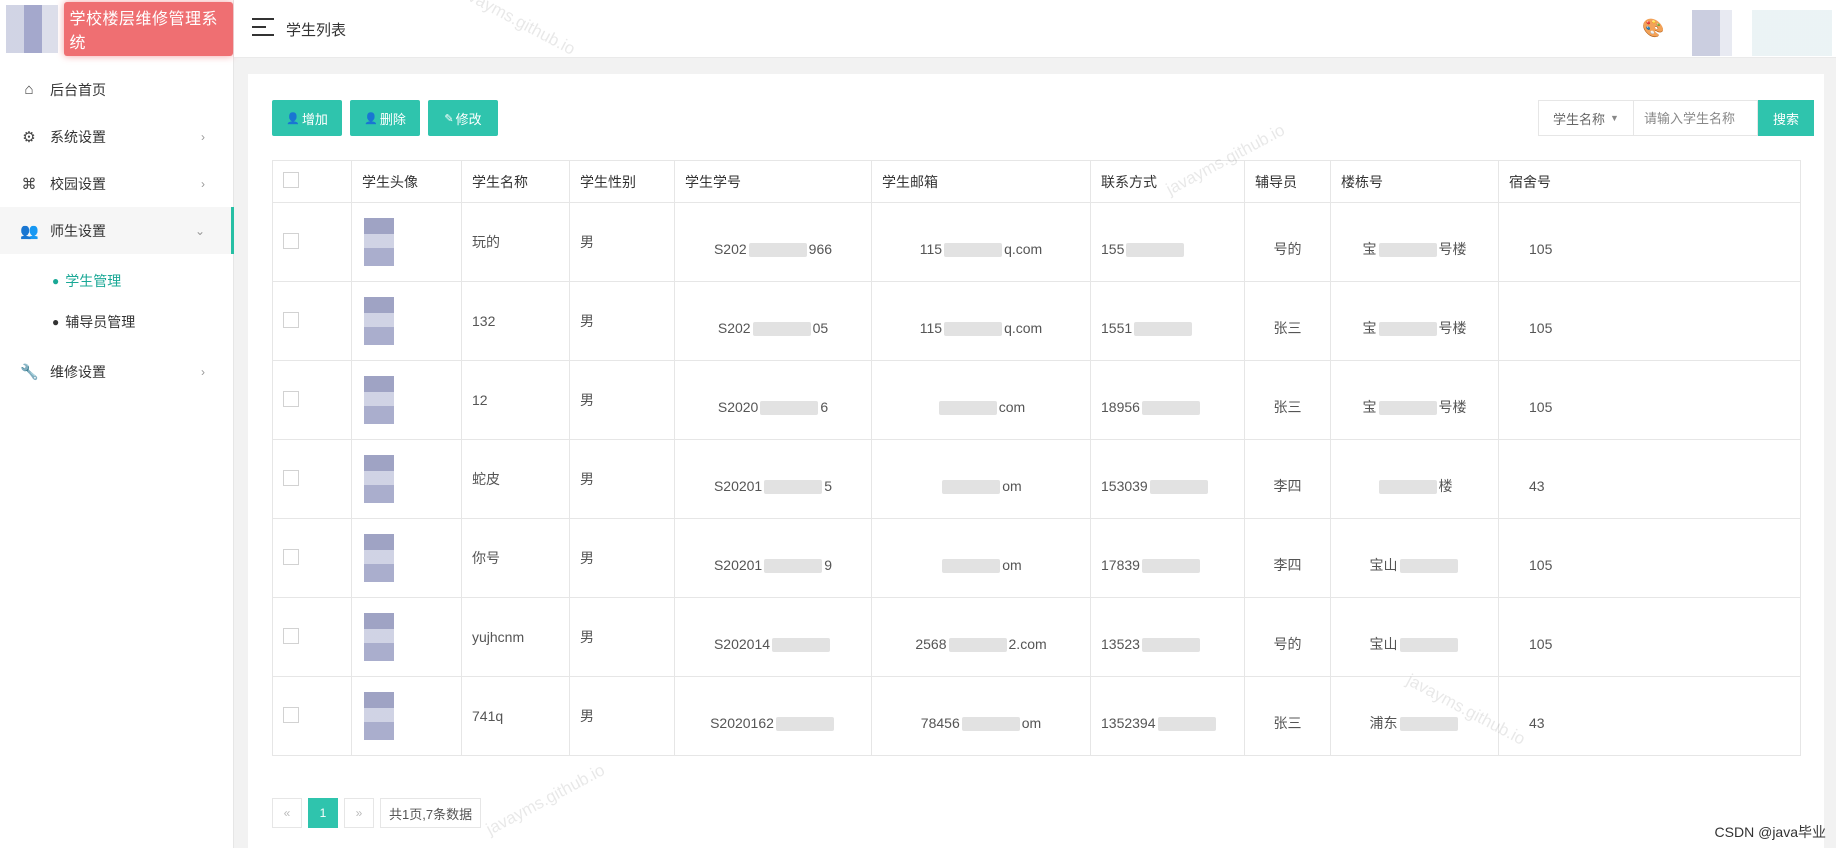  I want to click on student-counselor: 李四, so click(1287, 479).